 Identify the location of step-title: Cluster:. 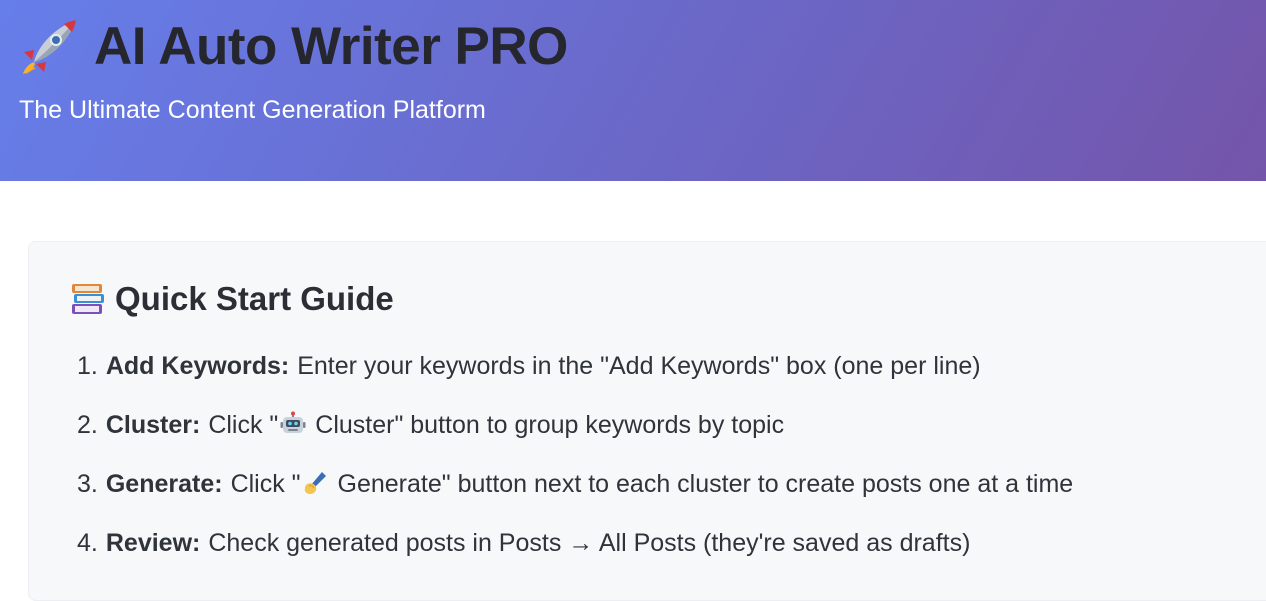
(153, 425).